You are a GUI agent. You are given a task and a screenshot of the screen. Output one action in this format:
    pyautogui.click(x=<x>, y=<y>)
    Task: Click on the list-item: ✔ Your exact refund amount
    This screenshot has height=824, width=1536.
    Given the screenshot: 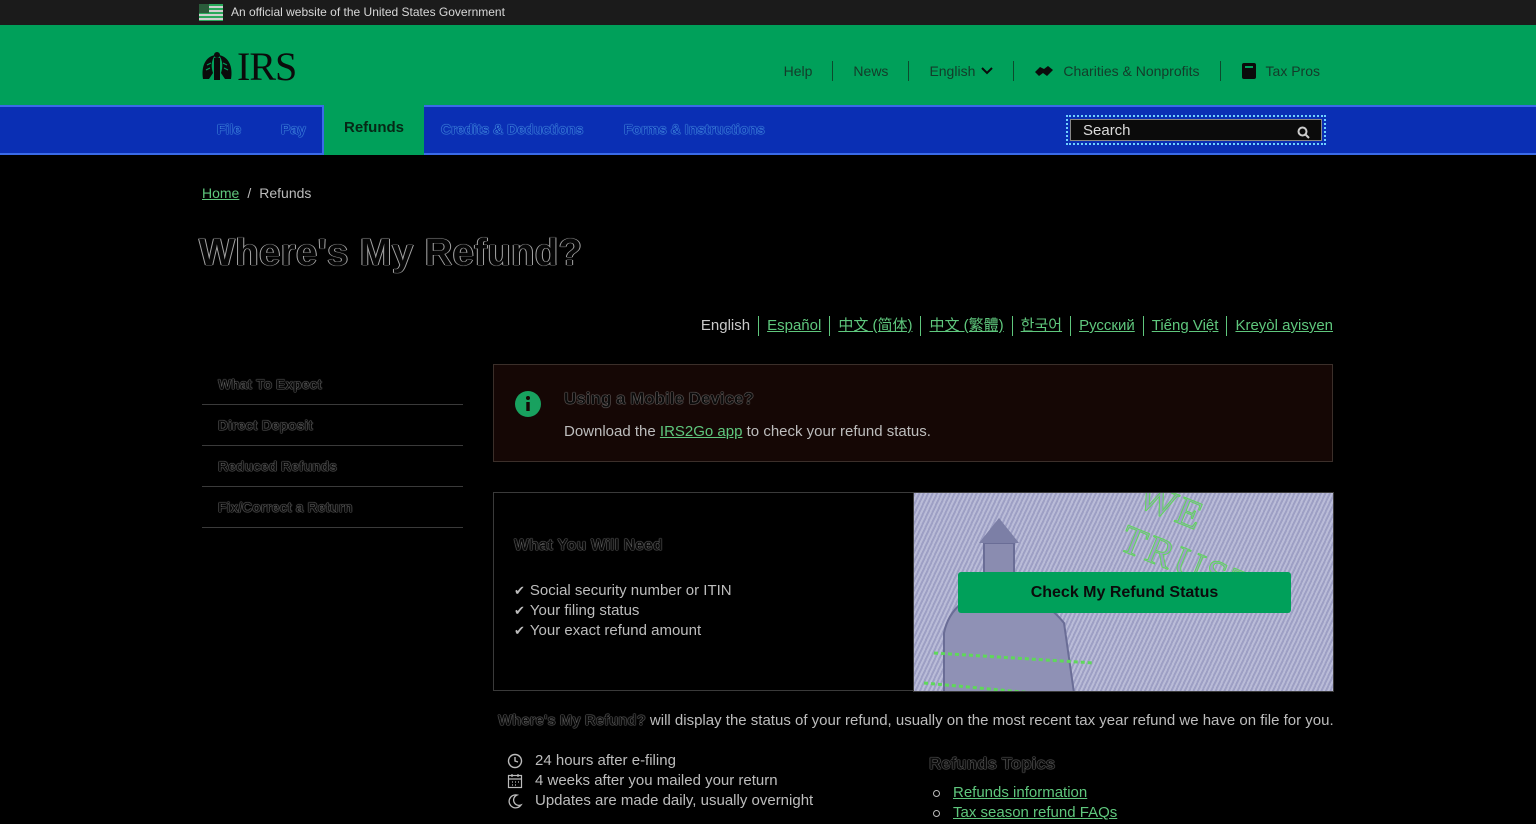 What is the action you would take?
    pyautogui.click(x=623, y=631)
    